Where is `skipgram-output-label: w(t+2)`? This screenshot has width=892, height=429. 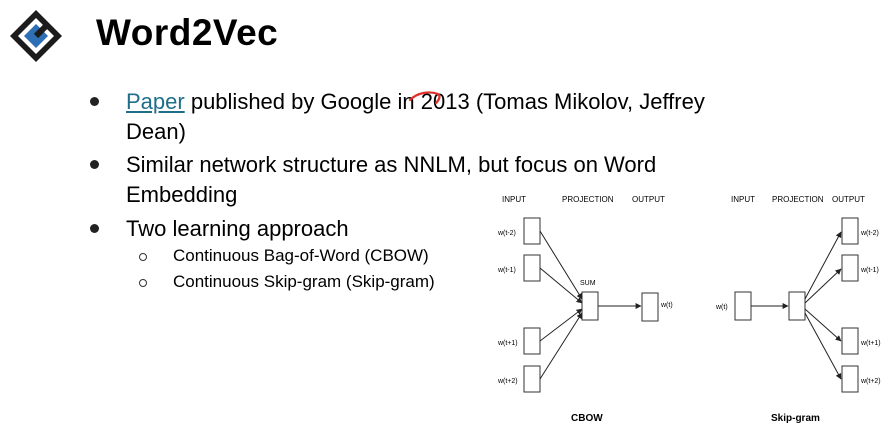 skipgram-output-label: w(t+2) is located at coordinates (870, 381).